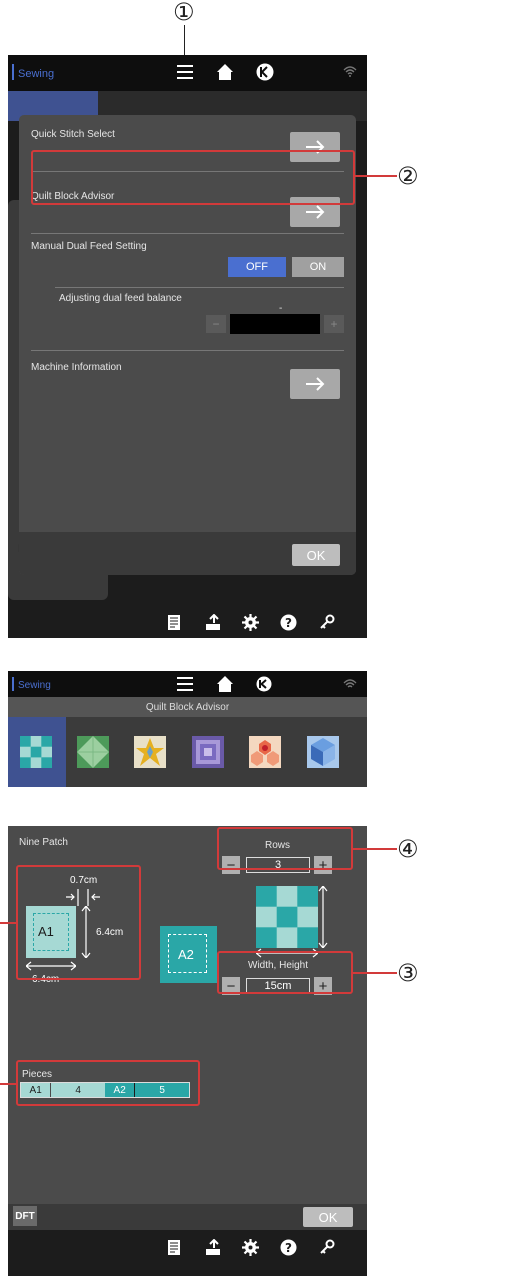  What do you see at coordinates (323, 917) in the screenshot?
I see `preview-height-arrow` at bounding box center [323, 917].